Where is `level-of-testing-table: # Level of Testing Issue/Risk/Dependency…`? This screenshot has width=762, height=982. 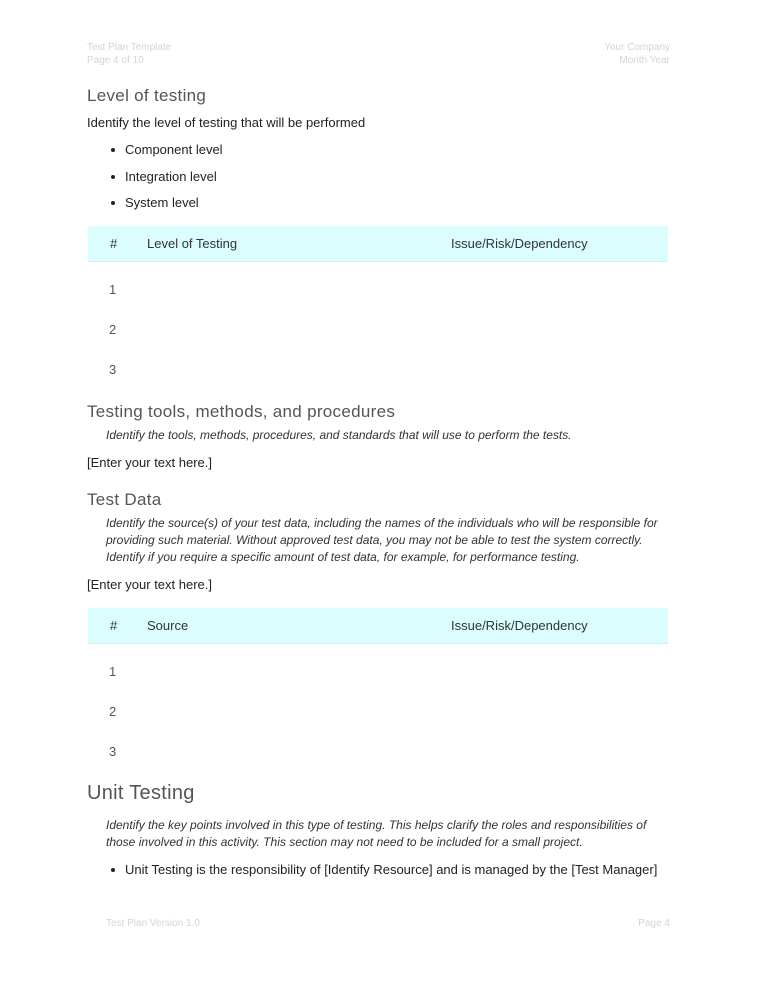 level-of-testing-table: # Level of Testing Issue/Risk/Dependency… is located at coordinates (378, 307).